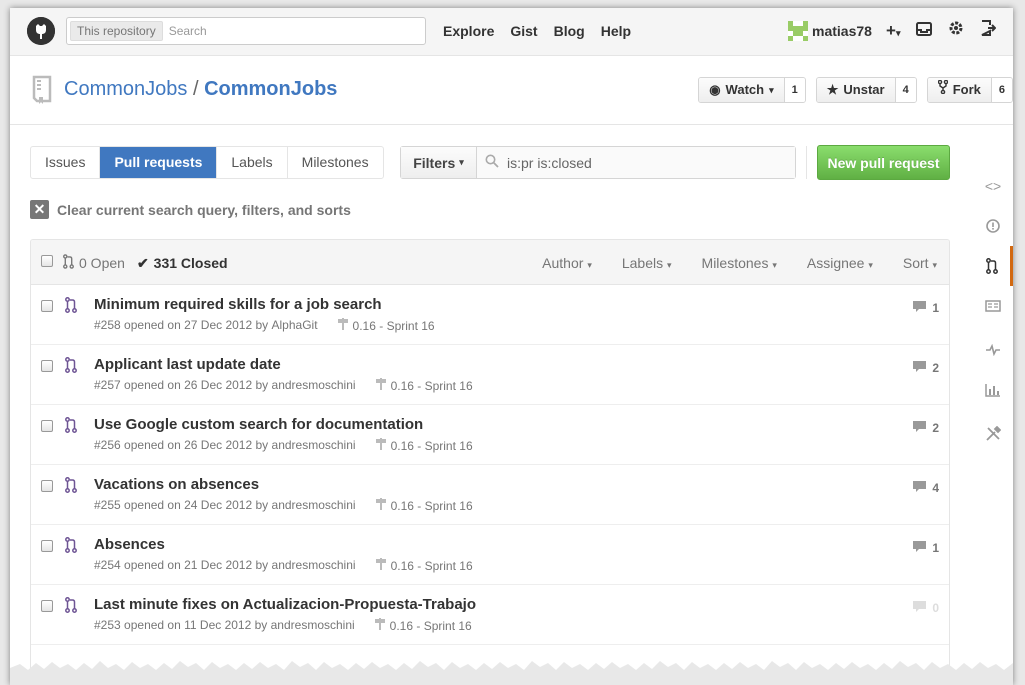 Image resolution: width=1025 pixels, height=685 pixels. Describe the element at coordinates (47, 261) in the screenshot. I see `select-all-checkbox` at that location.